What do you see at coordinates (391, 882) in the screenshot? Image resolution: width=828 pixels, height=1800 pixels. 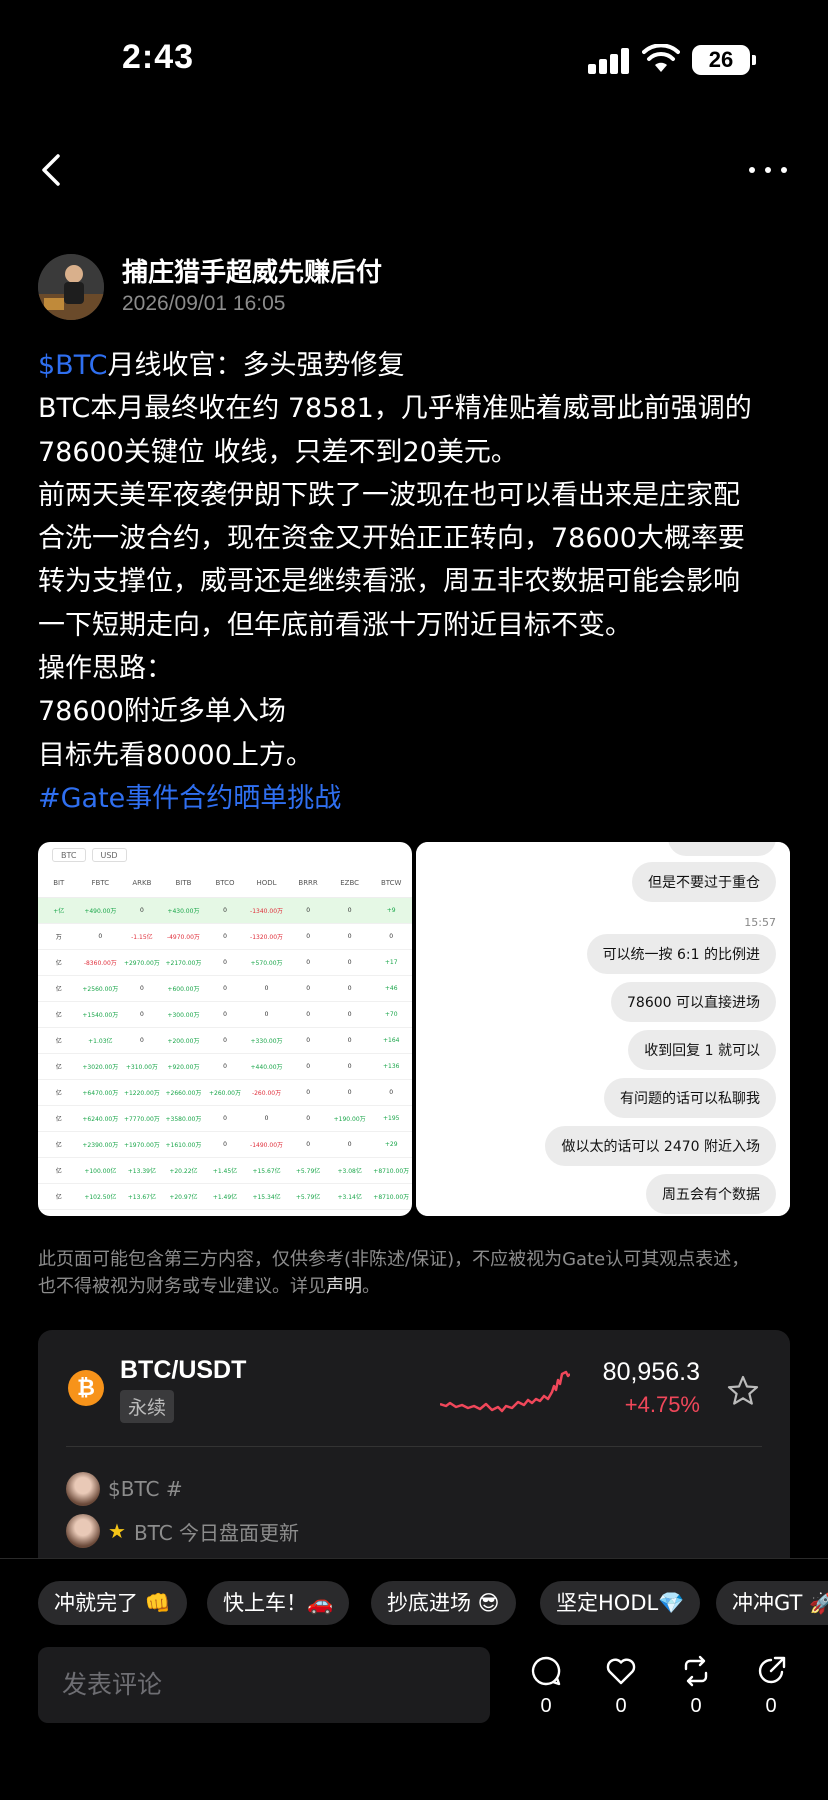 I see `table-column-header: BTCW` at bounding box center [391, 882].